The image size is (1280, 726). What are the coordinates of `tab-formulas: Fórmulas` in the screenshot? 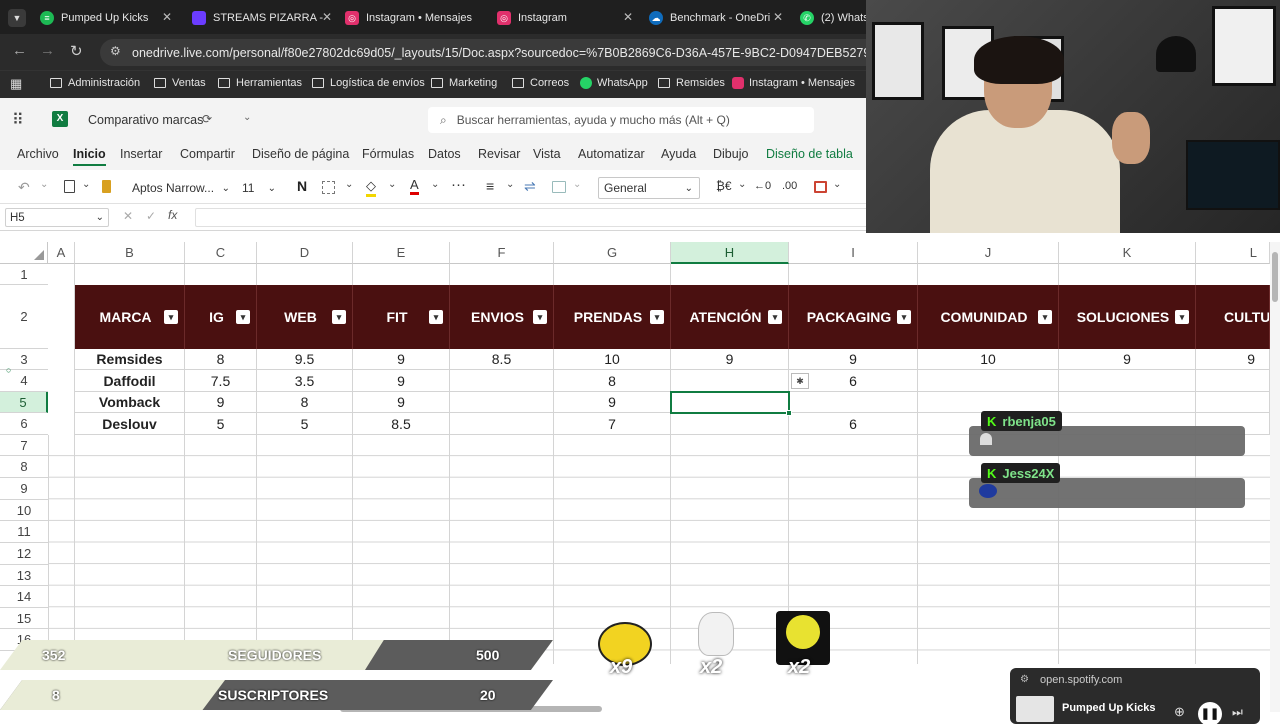 It's located at (388, 154).